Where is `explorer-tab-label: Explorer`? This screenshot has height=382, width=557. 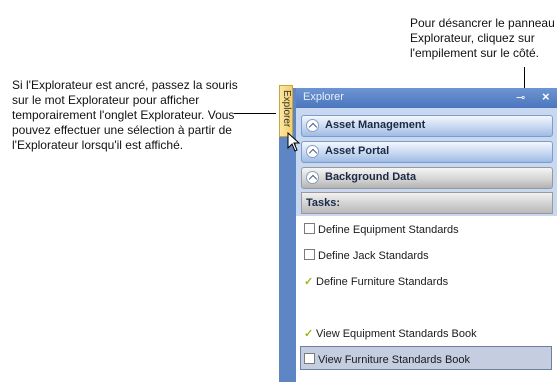
explorer-tab-label: Explorer is located at coordinates (286, 109).